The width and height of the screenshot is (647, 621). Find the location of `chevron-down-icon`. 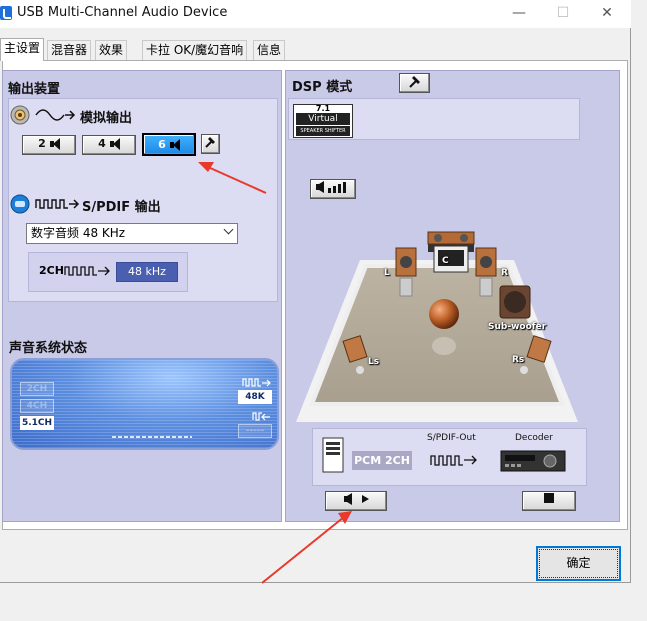

chevron-down-icon is located at coordinates (228, 229).